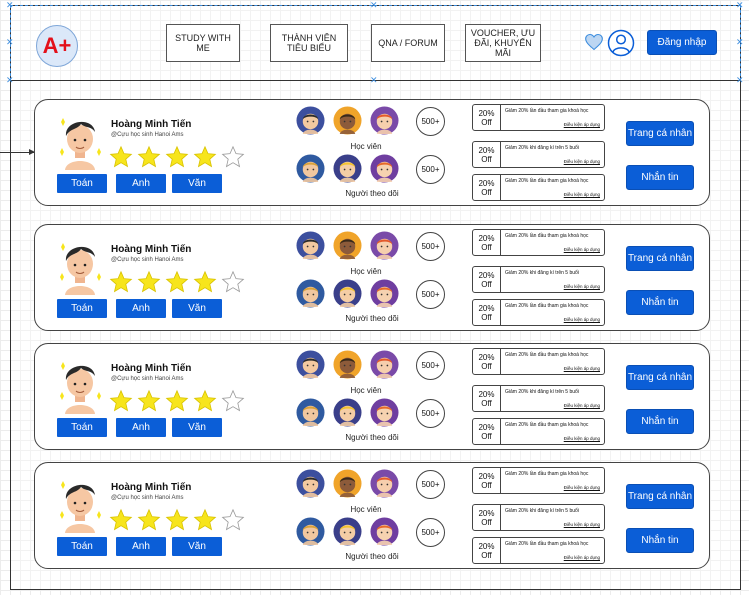  I want to click on nav-study-with-me: STUDY WITH ME, so click(203, 43).